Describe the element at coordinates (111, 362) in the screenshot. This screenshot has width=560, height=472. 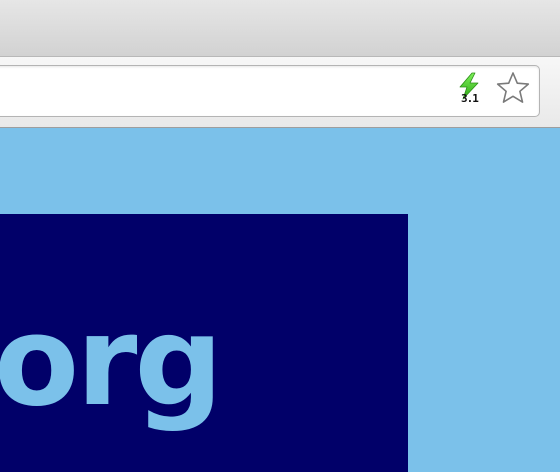
I see `logo-text: org` at that location.